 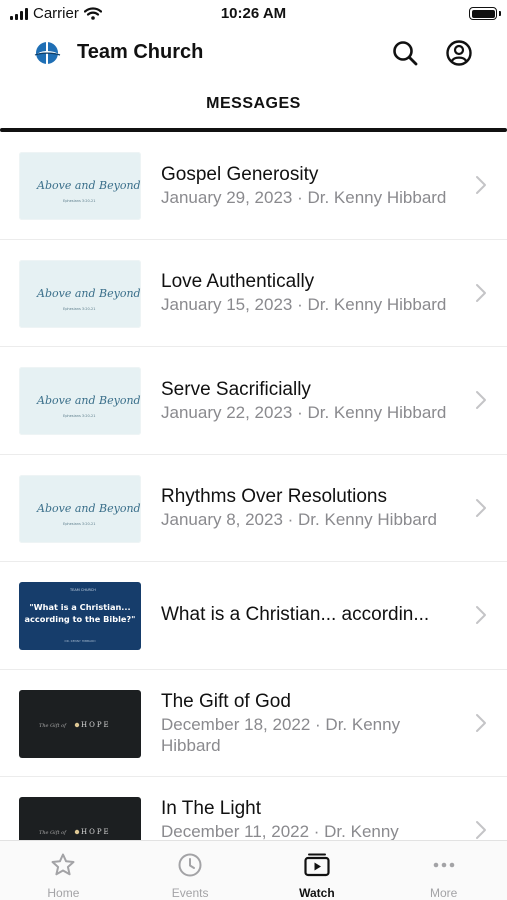 I want to click on app-title: Team Church, so click(x=140, y=52).